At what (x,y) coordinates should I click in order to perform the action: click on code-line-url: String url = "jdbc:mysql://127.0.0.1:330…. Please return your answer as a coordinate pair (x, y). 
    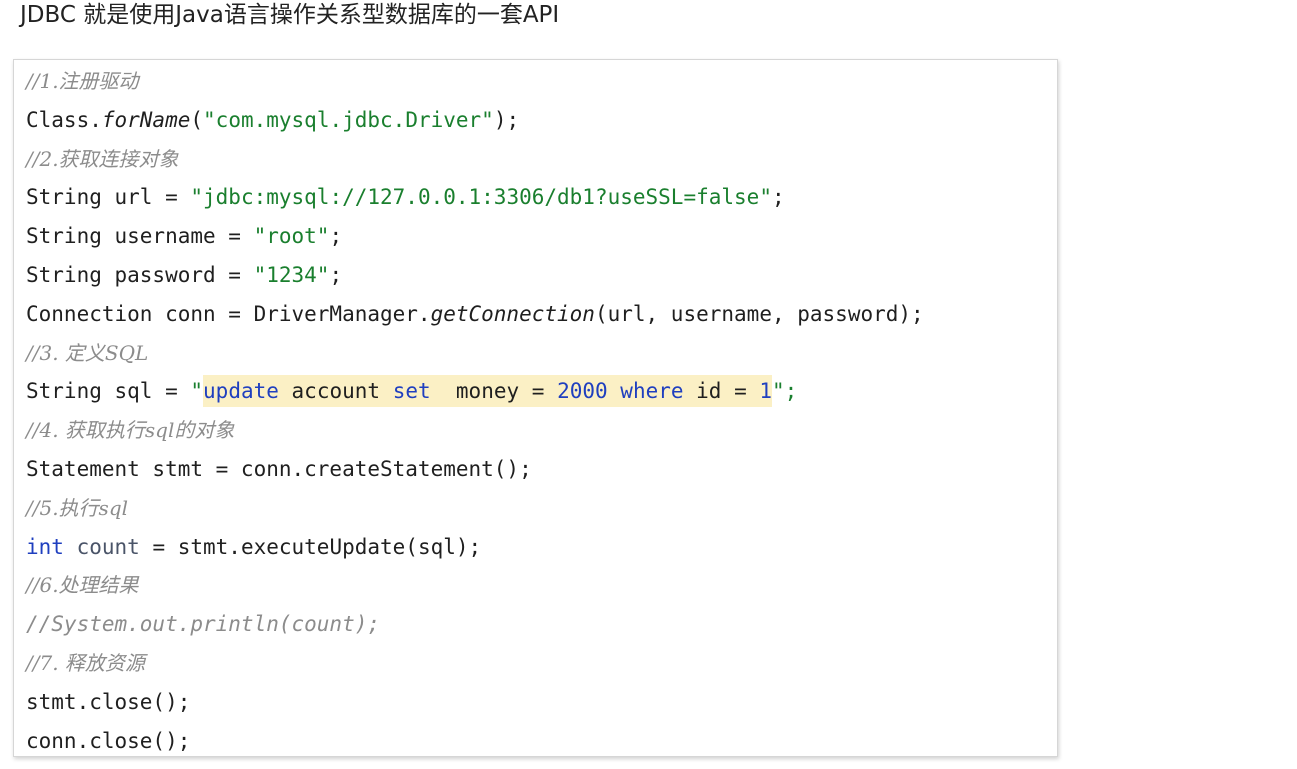
    Looking at the image, I should click on (541, 197).